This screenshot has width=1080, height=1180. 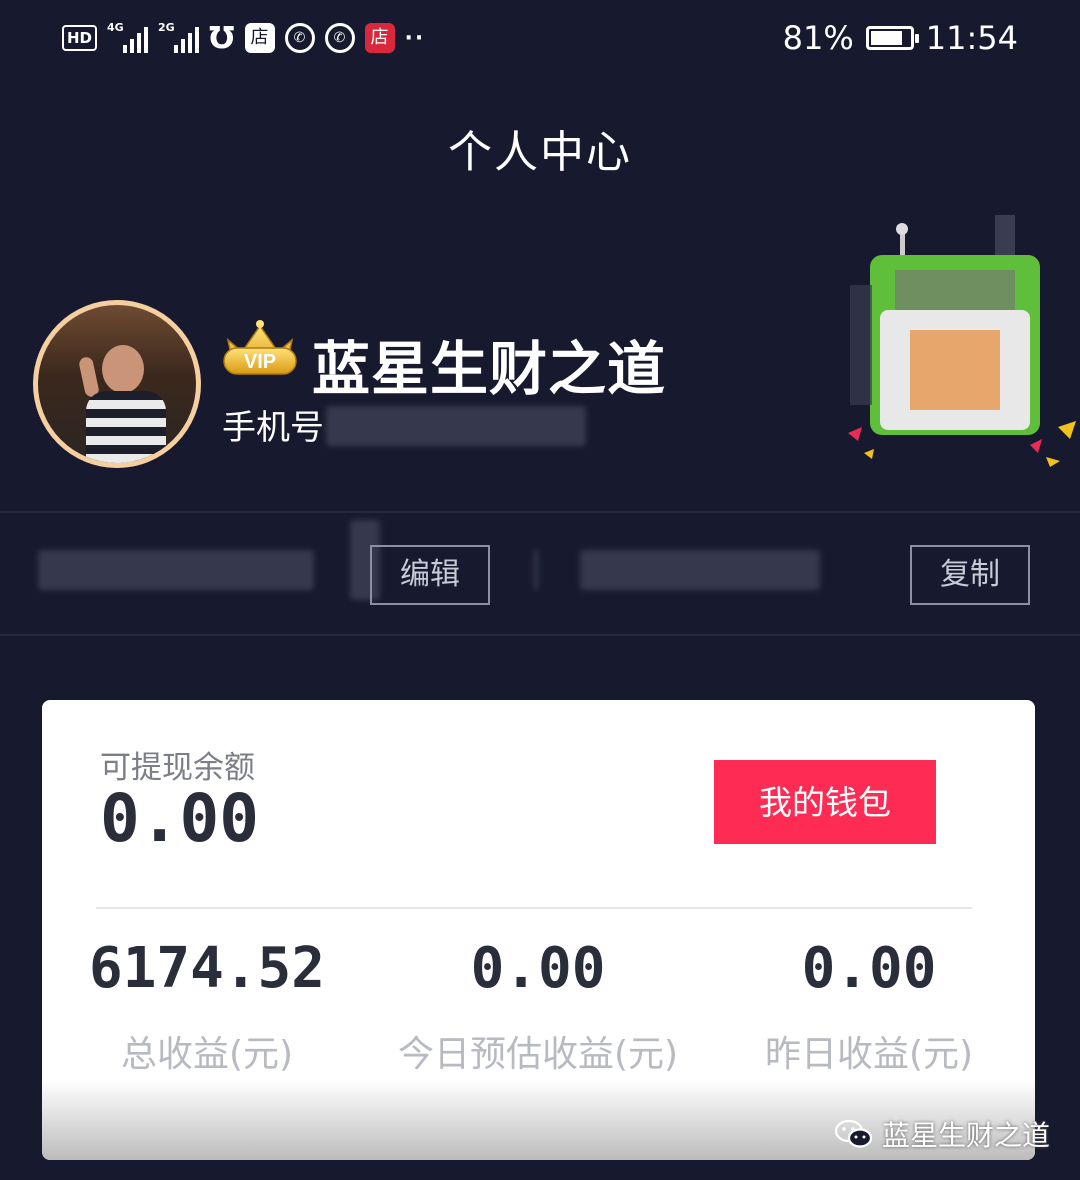 I want to click on stat-label: 今日预估收益(元), so click(x=538, y=1054).